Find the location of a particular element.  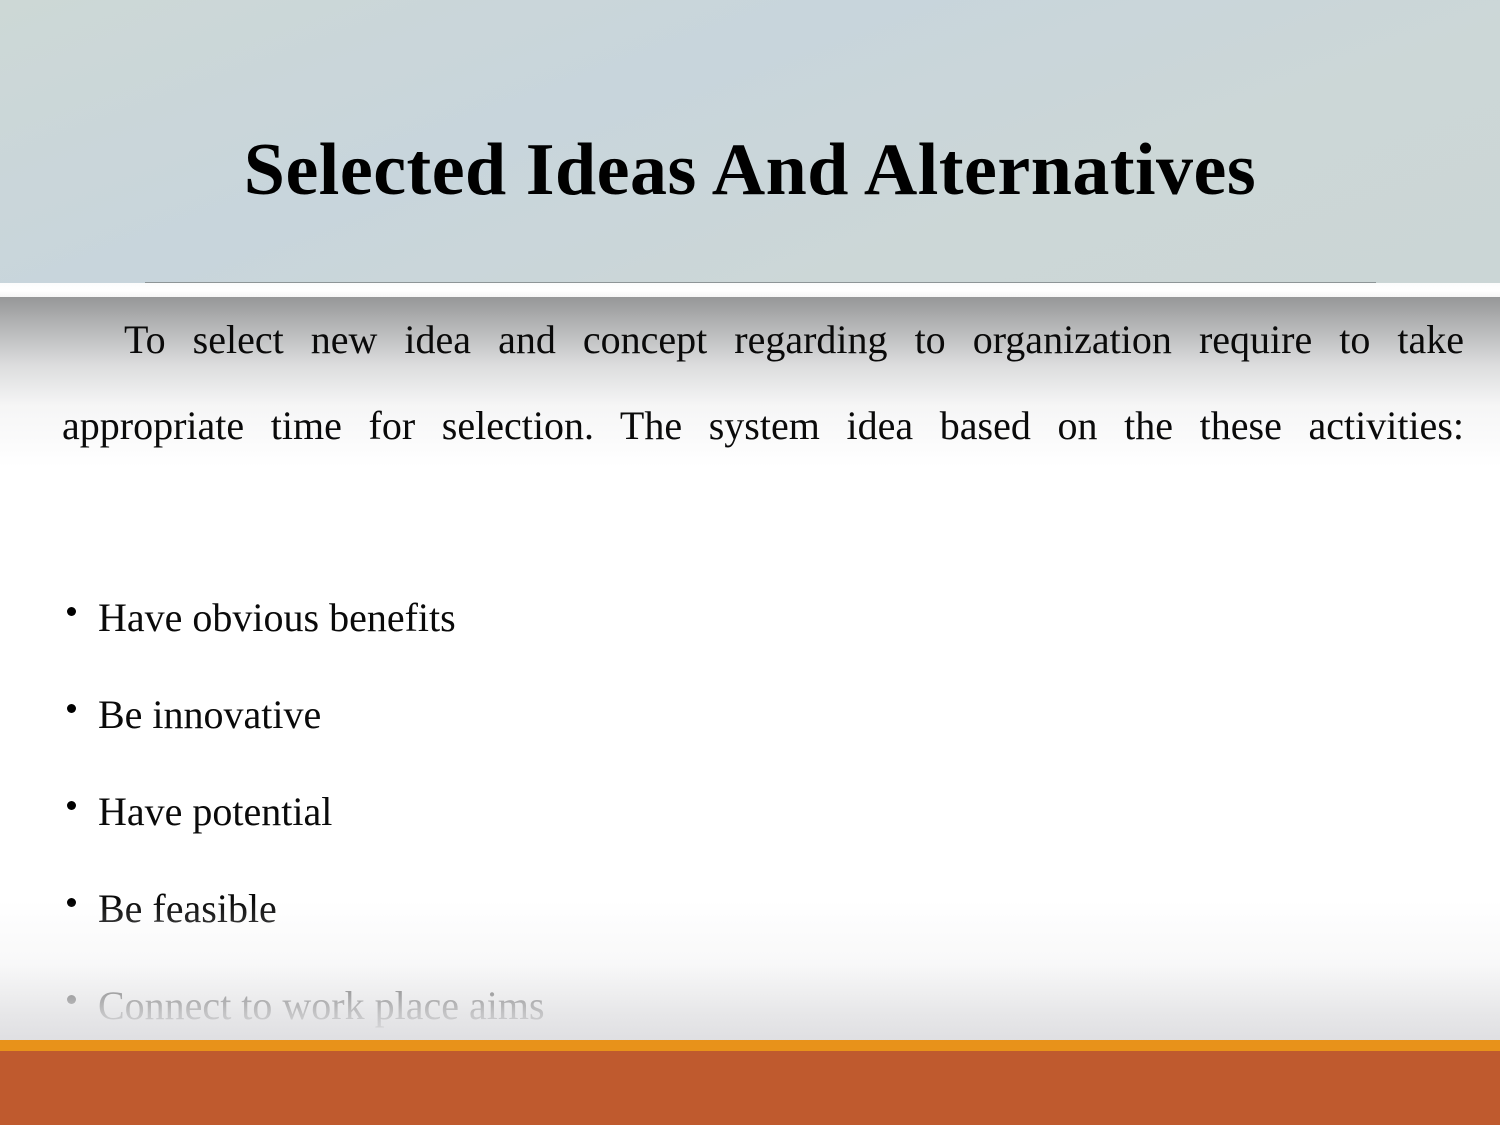

list-item-label: Be feasible is located at coordinates (187, 908).